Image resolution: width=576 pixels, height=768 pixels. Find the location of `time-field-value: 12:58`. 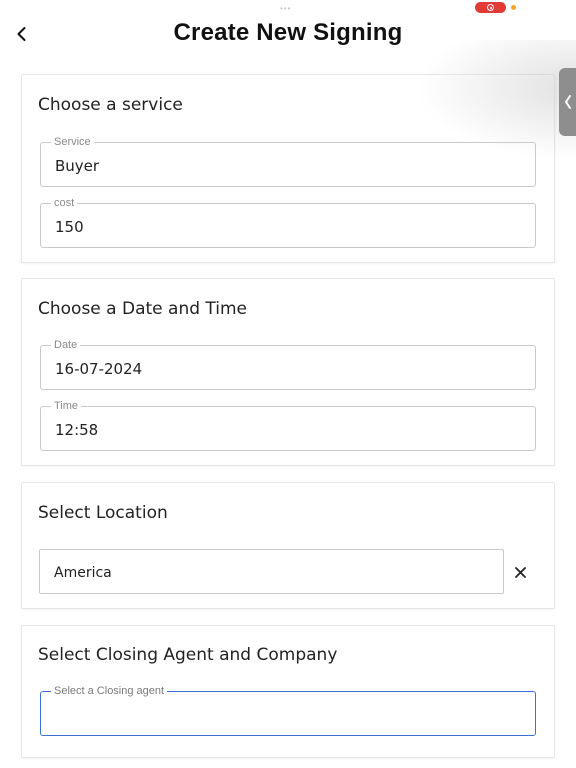

time-field-value: 12:58 is located at coordinates (77, 430).